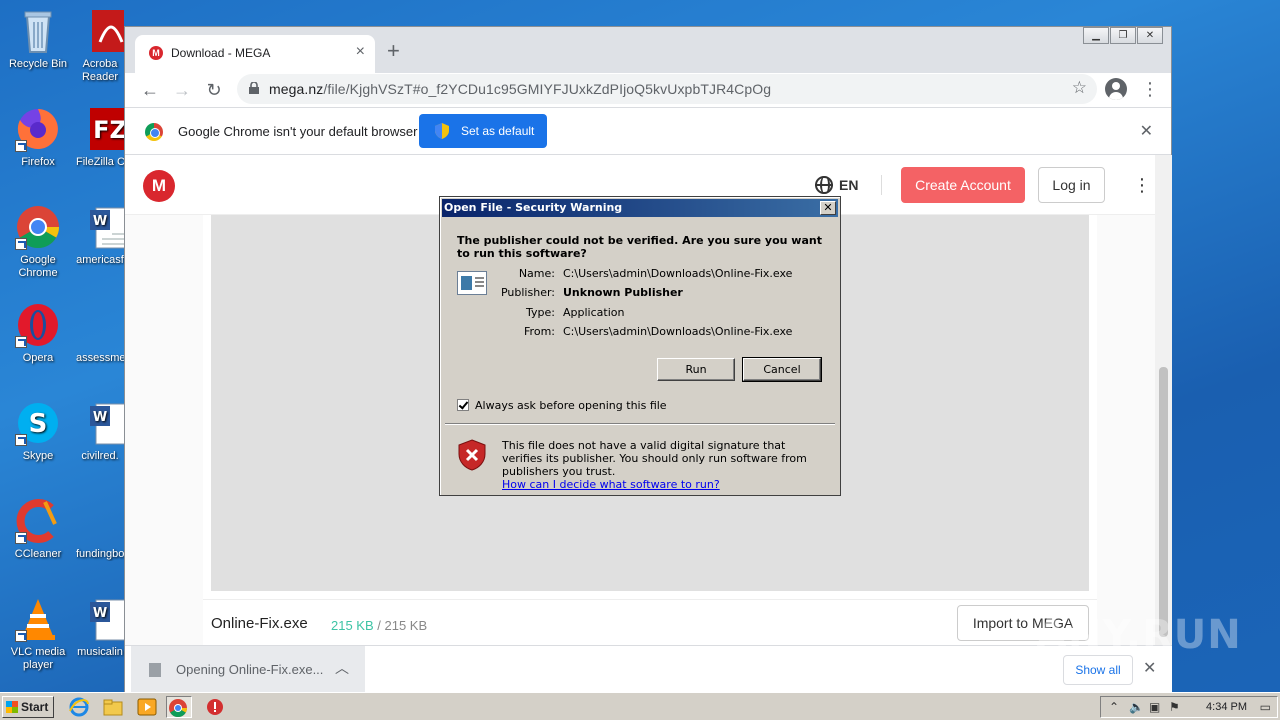  I want to click on reload-icon: ↻, so click(214, 90).